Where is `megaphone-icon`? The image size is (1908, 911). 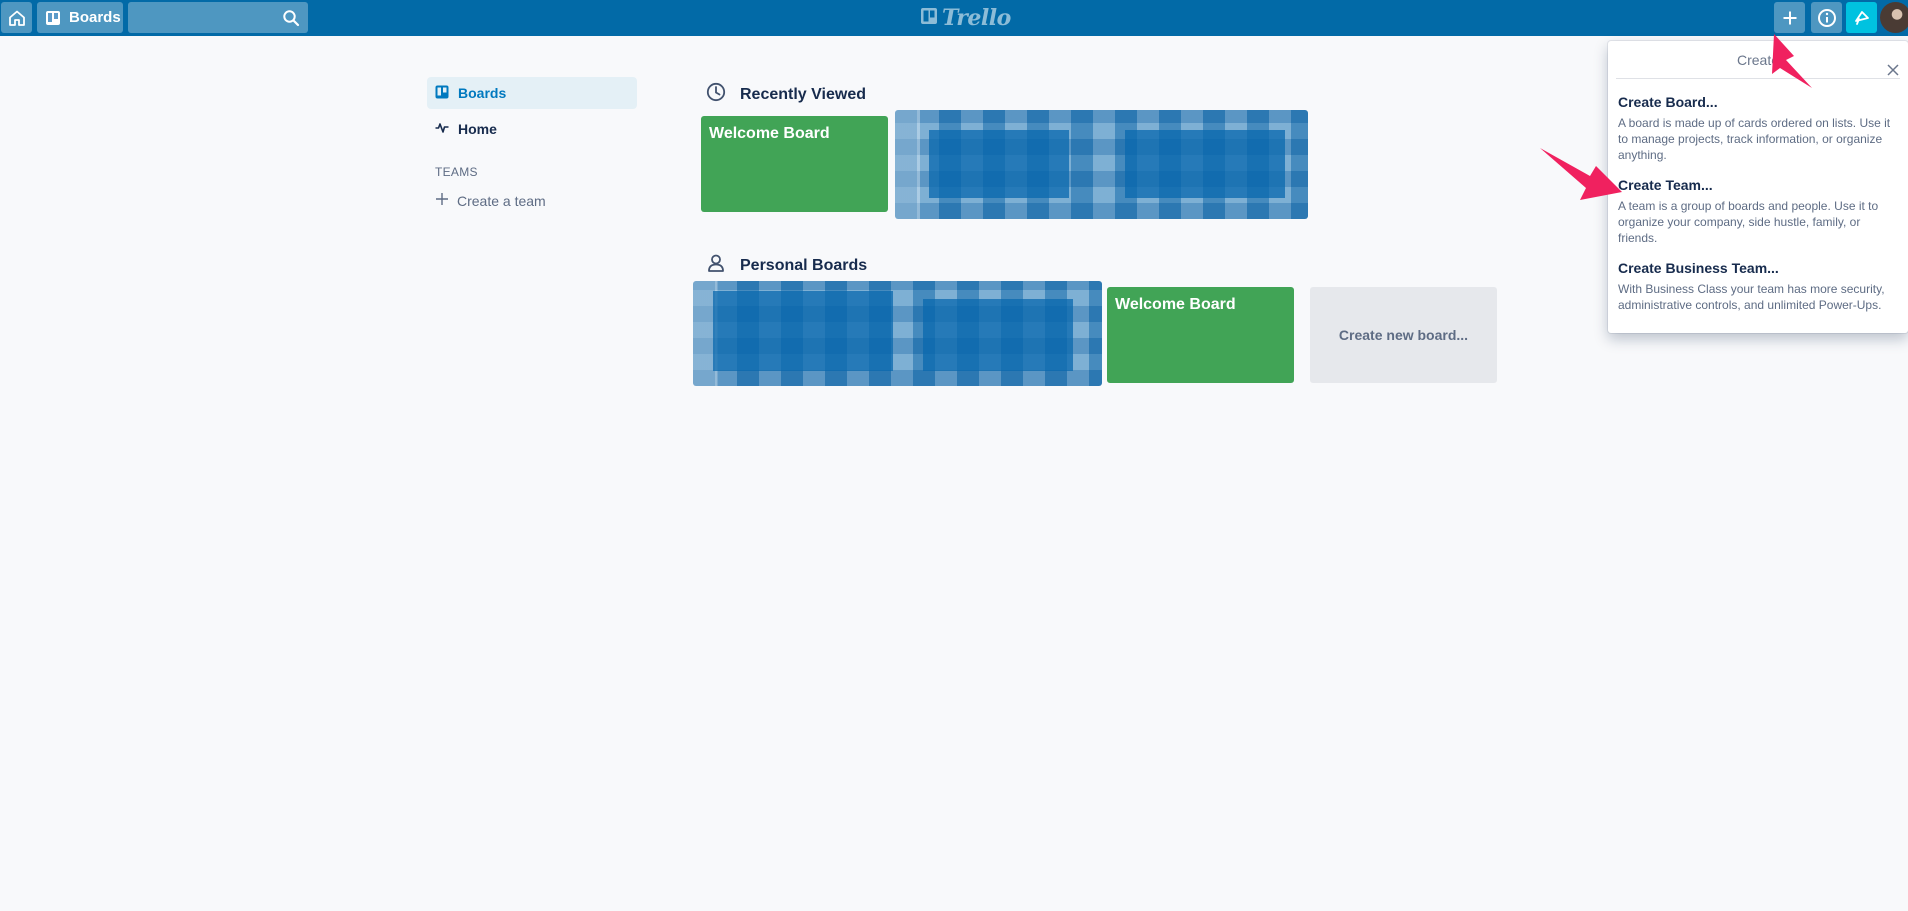 megaphone-icon is located at coordinates (1862, 18).